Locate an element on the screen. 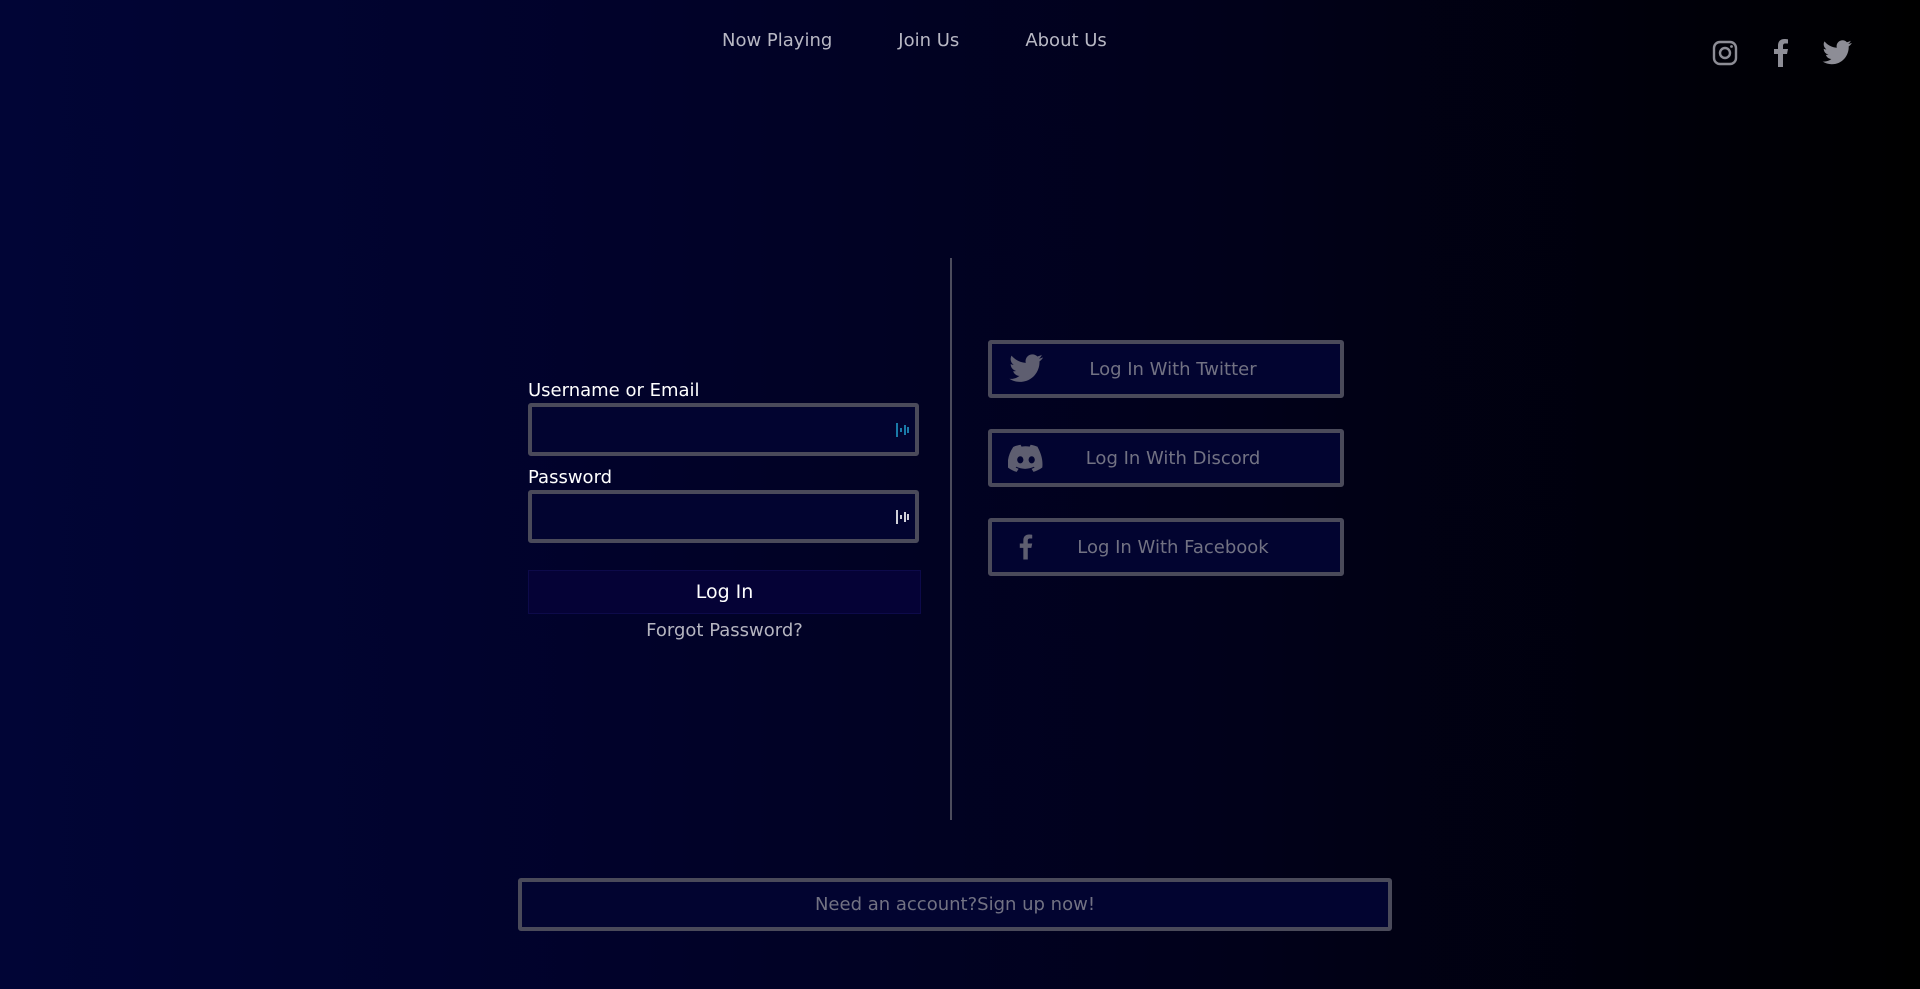  instagram-icon is located at coordinates (1725, 53).